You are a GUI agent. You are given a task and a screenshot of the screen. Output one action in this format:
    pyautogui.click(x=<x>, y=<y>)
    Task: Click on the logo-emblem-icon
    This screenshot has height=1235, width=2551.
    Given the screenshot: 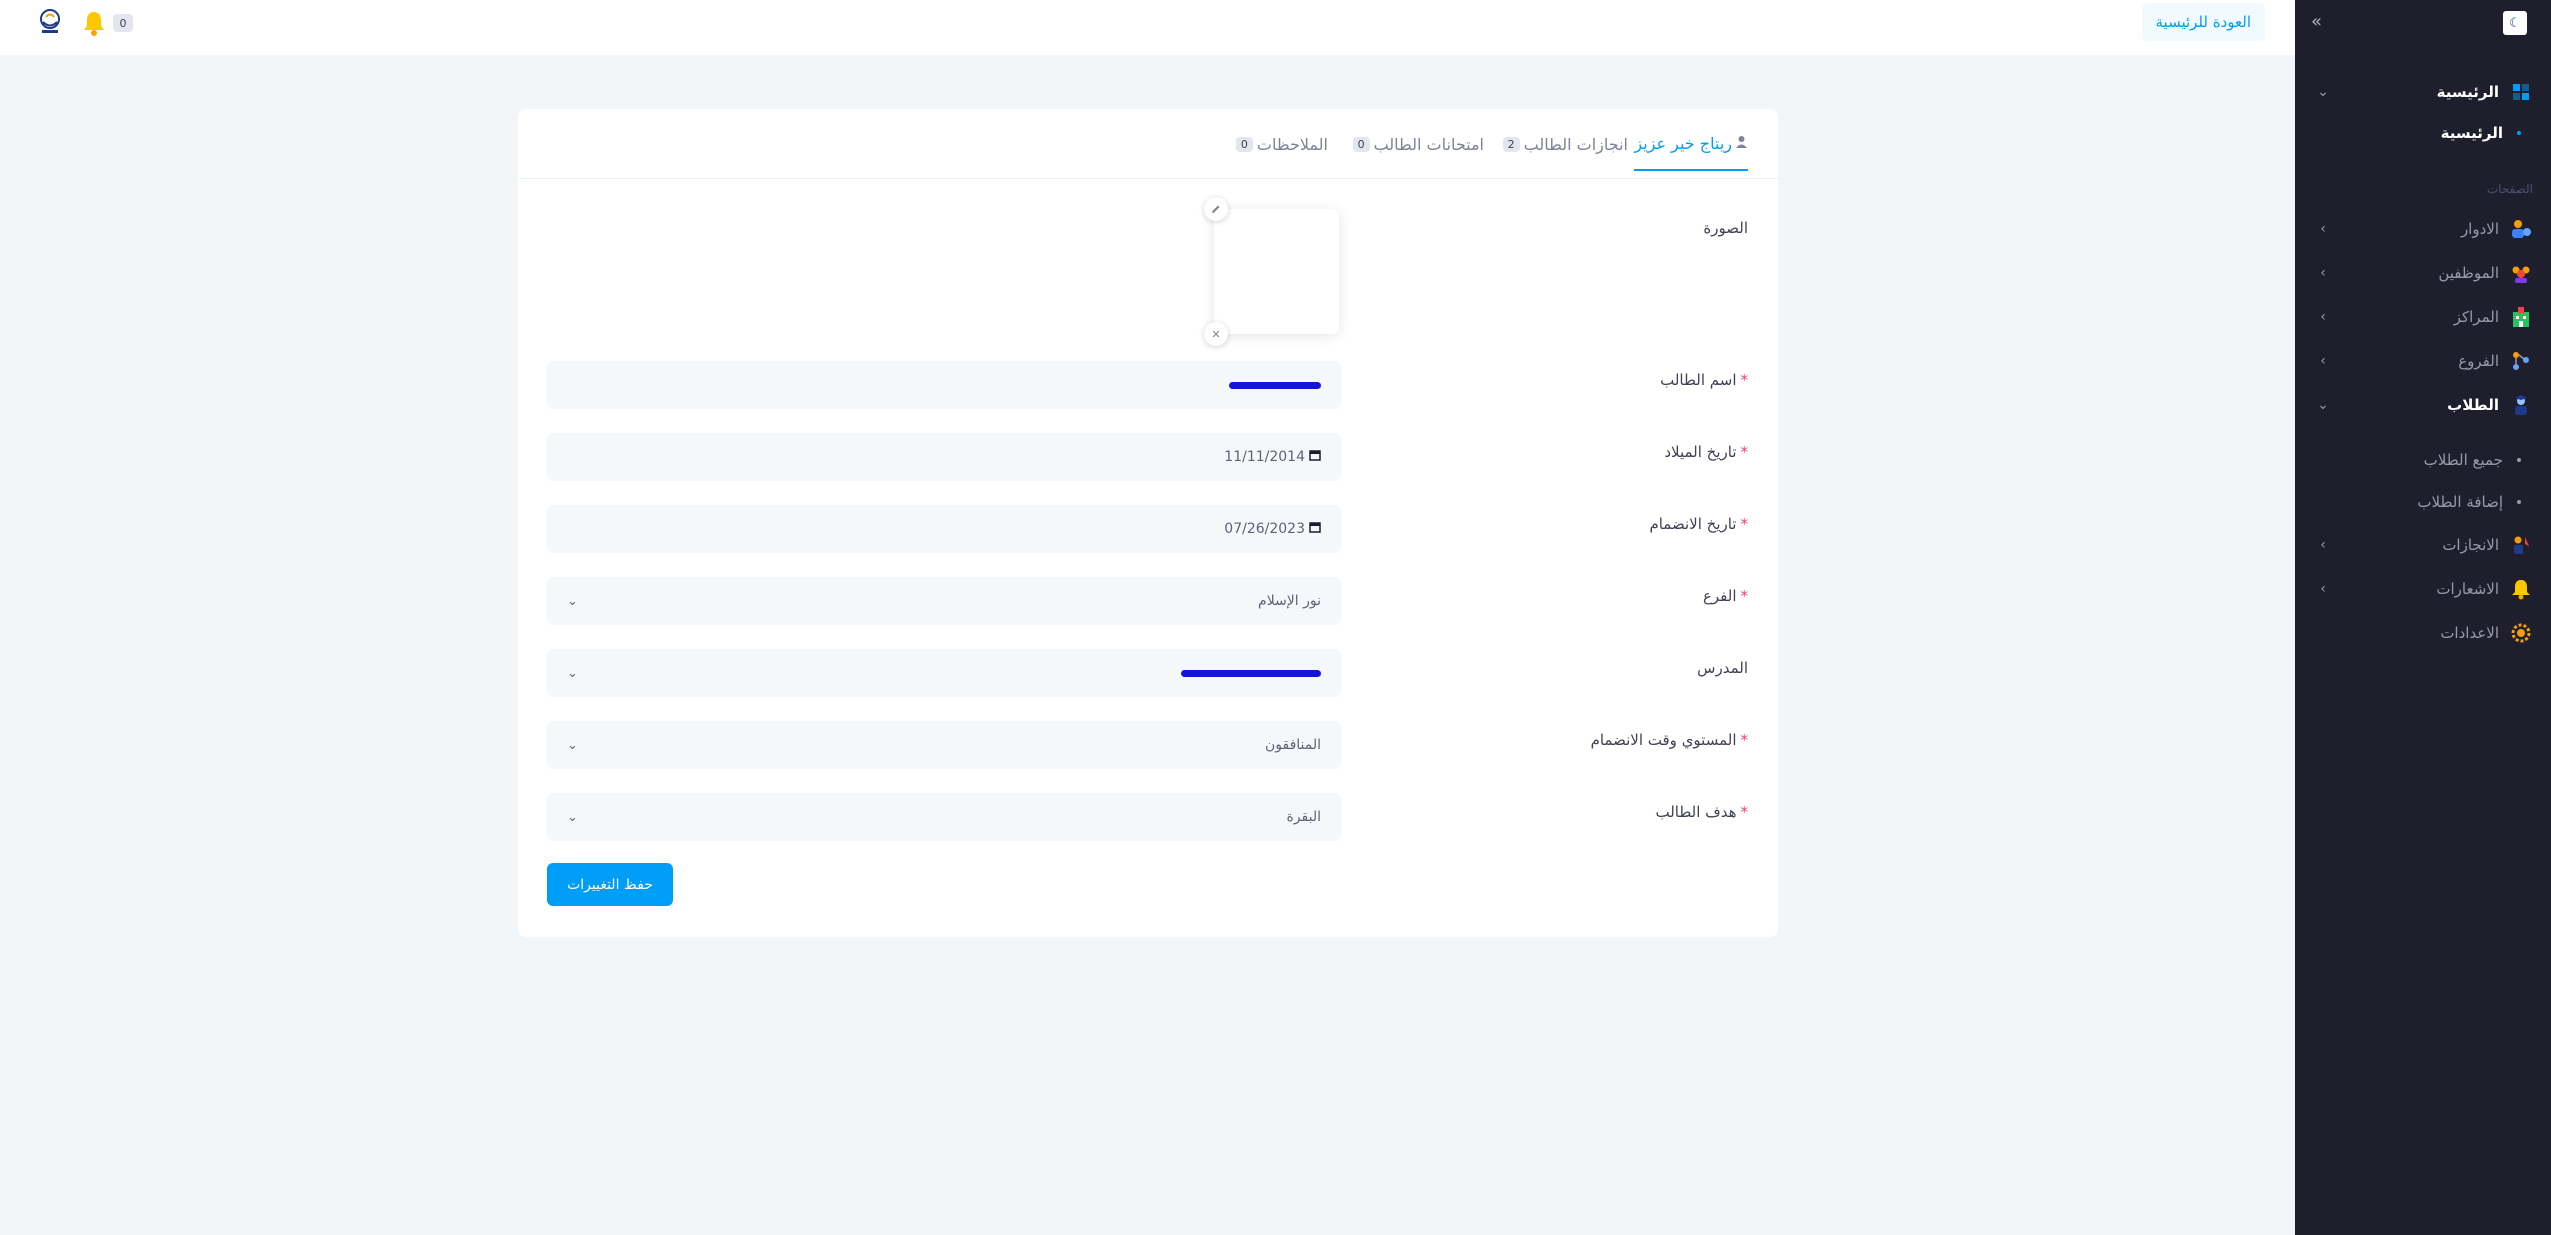 What is the action you would take?
    pyautogui.click(x=50, y=21)
    